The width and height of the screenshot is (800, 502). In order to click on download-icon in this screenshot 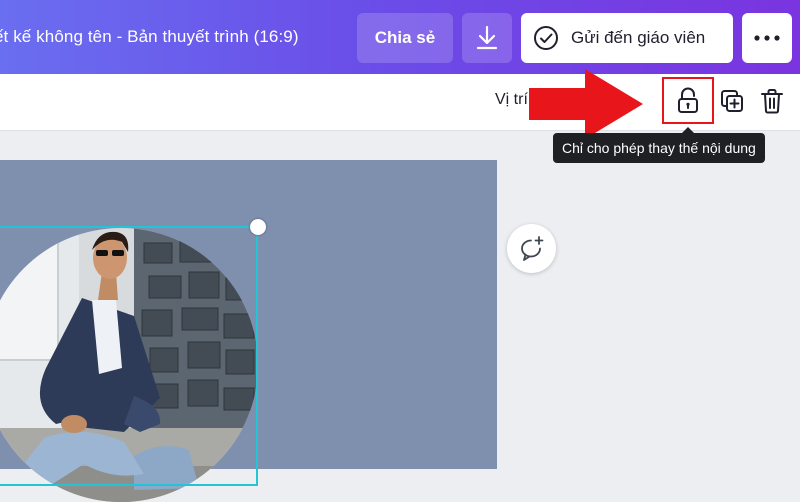, I will do `click(487, 37)`.